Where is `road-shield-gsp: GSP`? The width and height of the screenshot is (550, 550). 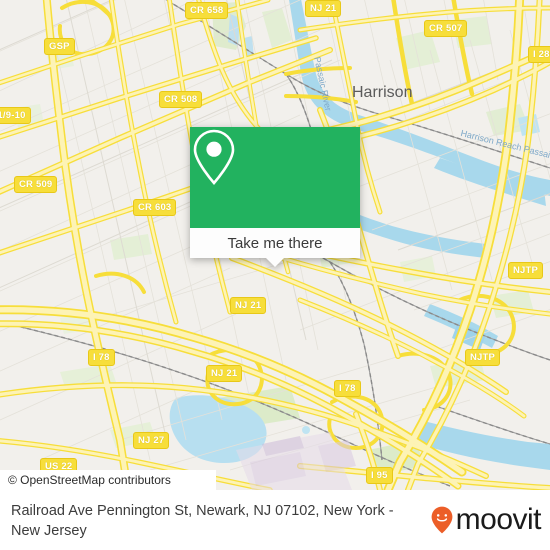 road-shield-gsp: GSP is located at coordinates (59, 46).